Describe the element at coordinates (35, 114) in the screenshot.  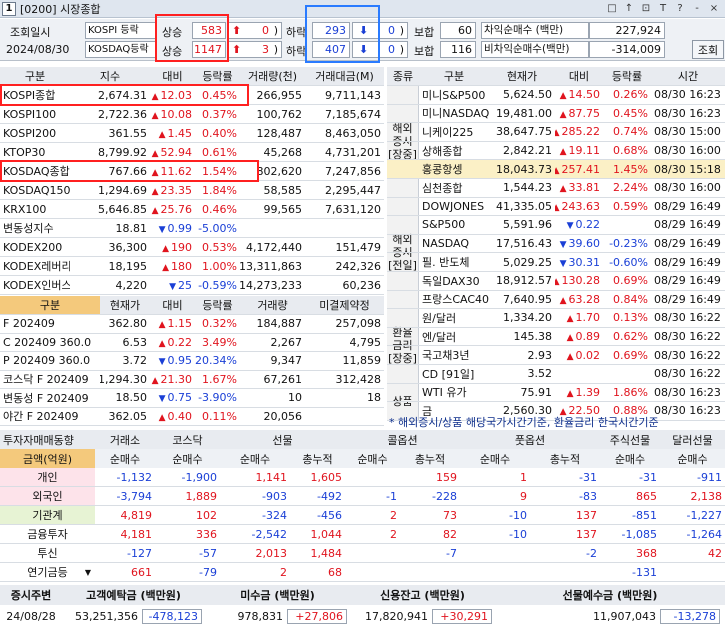
I see `index-name: KOSPI100` at that location.